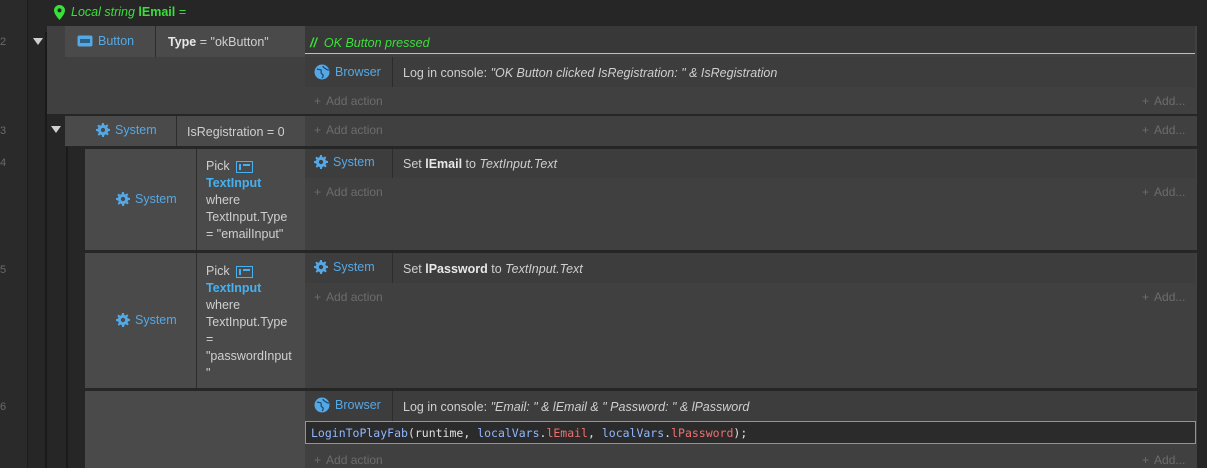 This screenshot has width=1207, height=468. I want to click on comment-text: OK Button pressed, so click(376, 43).